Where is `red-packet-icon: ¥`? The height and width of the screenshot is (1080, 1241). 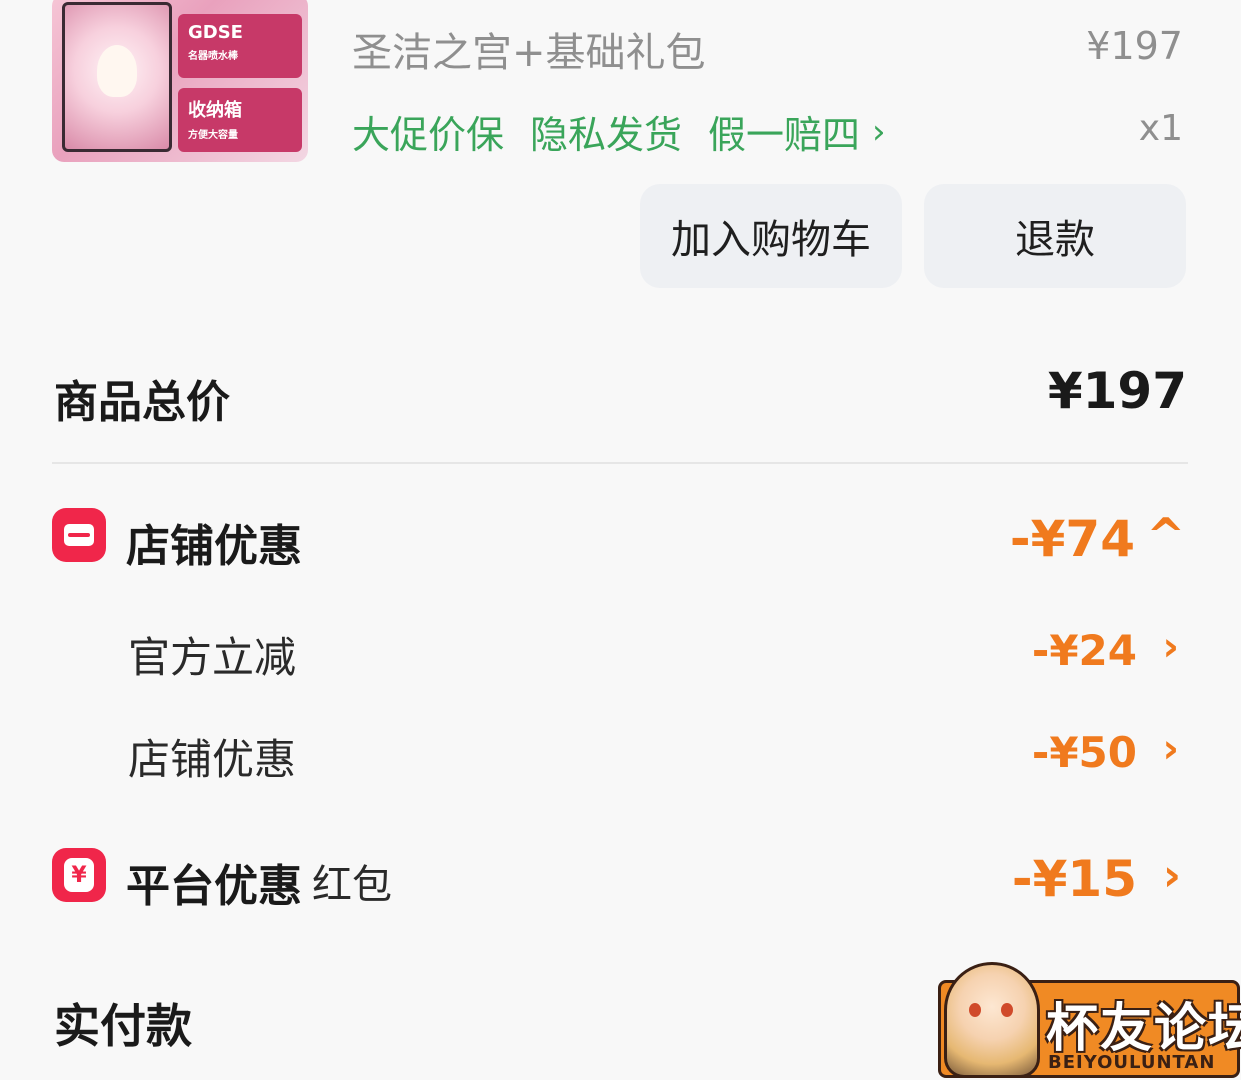
red-packet-icon: ¥ is located at coordinates (79, 875).